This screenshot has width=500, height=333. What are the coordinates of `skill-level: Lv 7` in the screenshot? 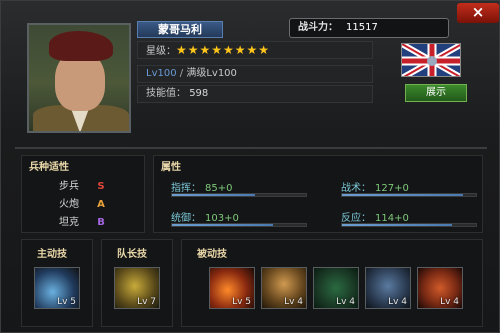 It's located at (146, 302).